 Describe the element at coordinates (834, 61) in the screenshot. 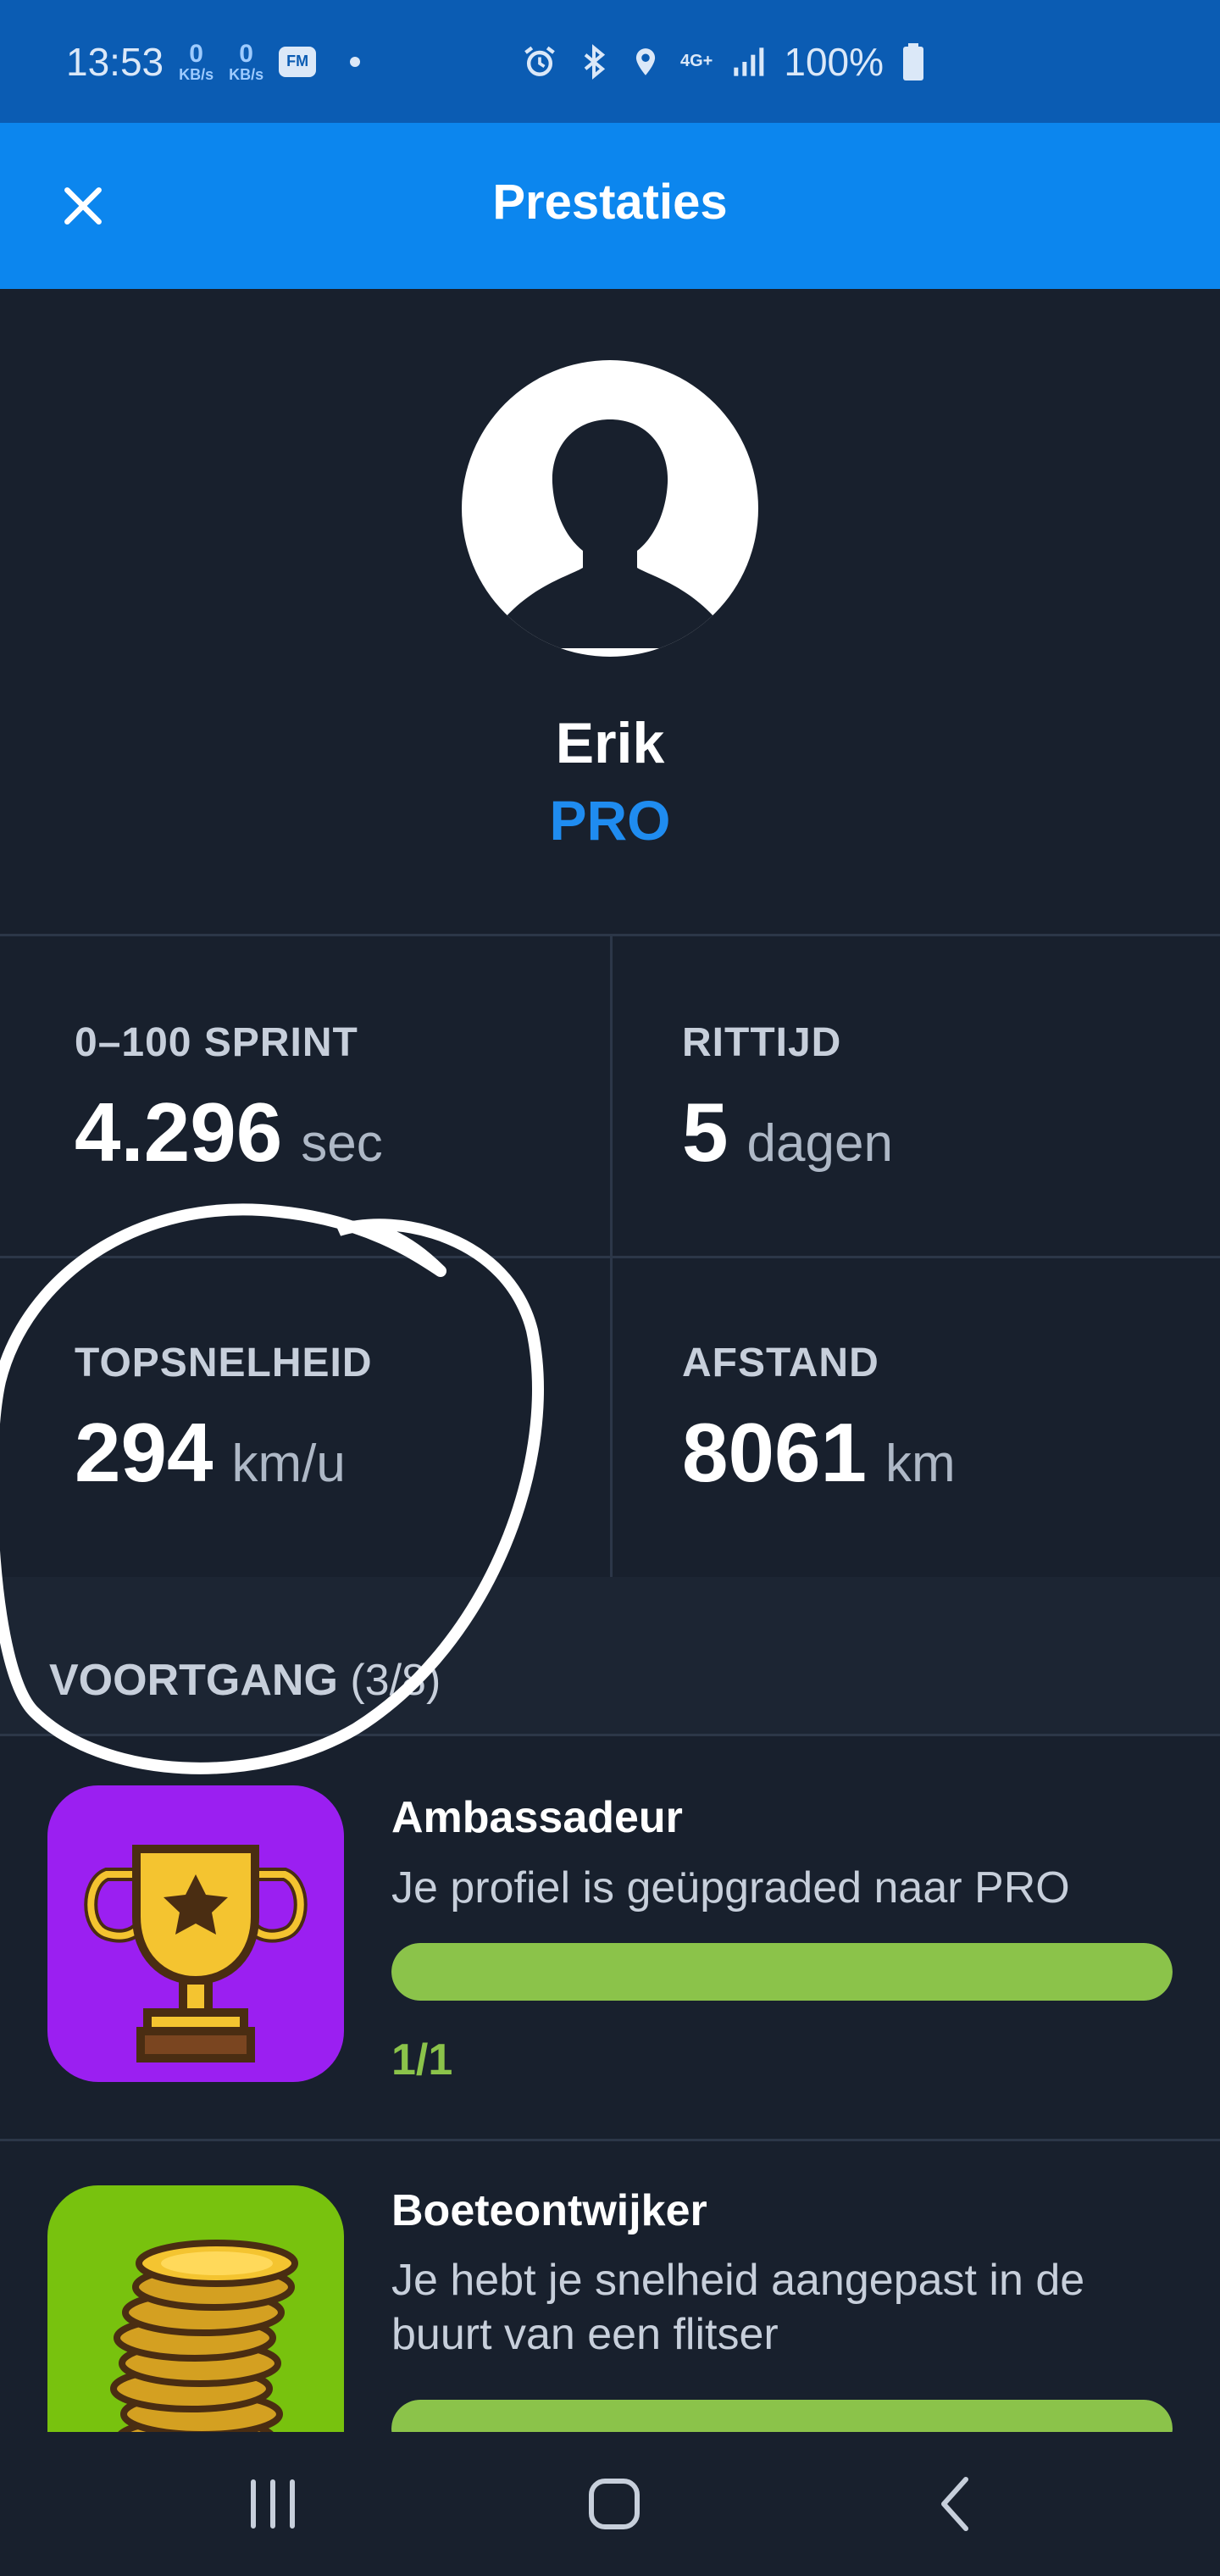

I see `battery-percent: 100%` at that location.